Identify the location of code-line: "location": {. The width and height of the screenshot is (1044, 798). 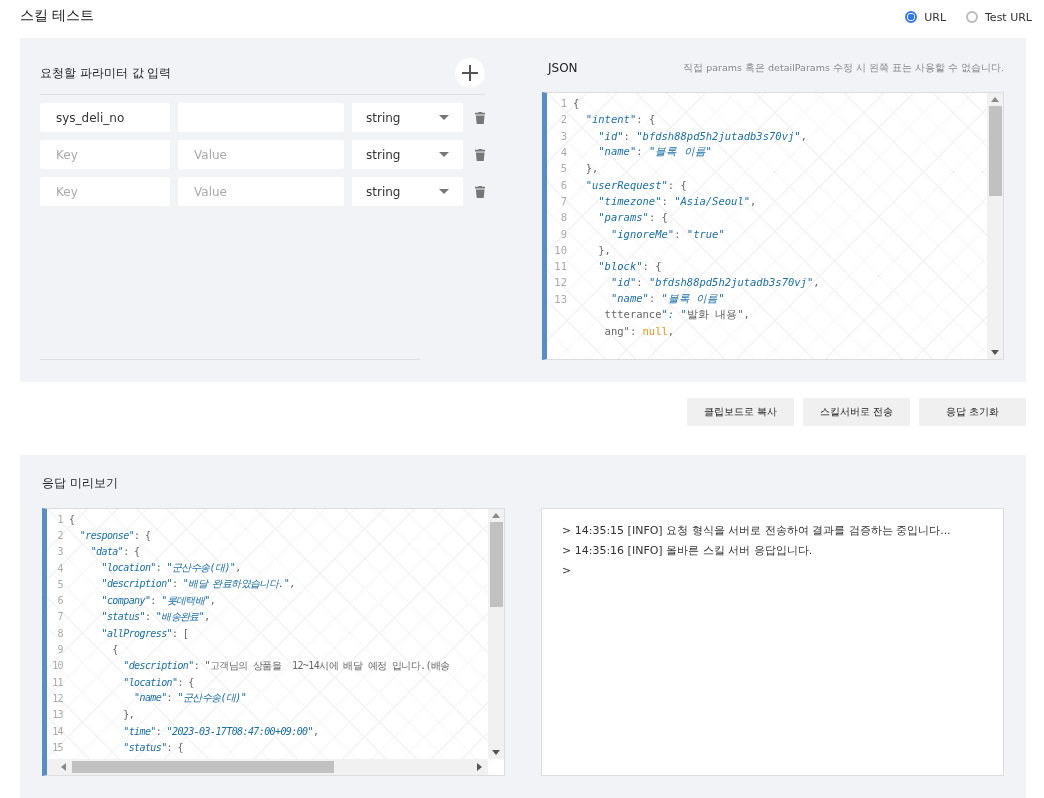
(158, 682).